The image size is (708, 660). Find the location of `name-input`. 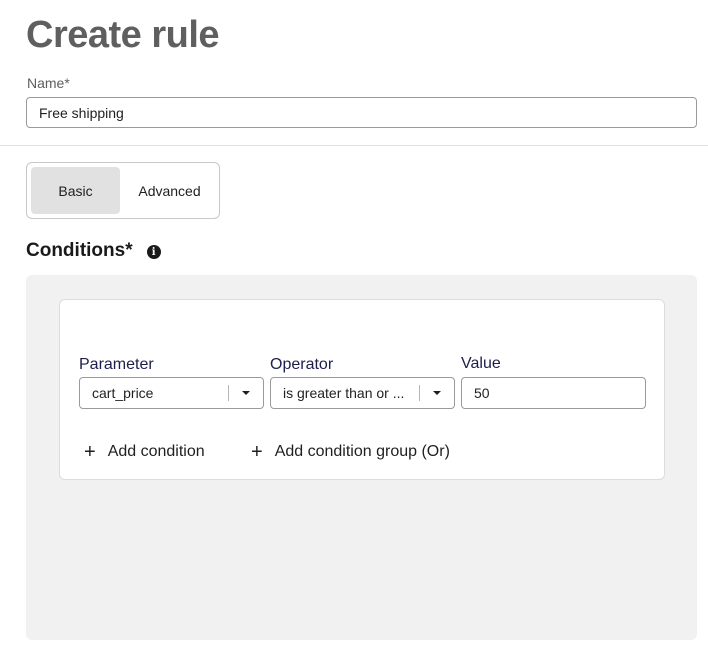

name-input is located at coordinates (361, 112).